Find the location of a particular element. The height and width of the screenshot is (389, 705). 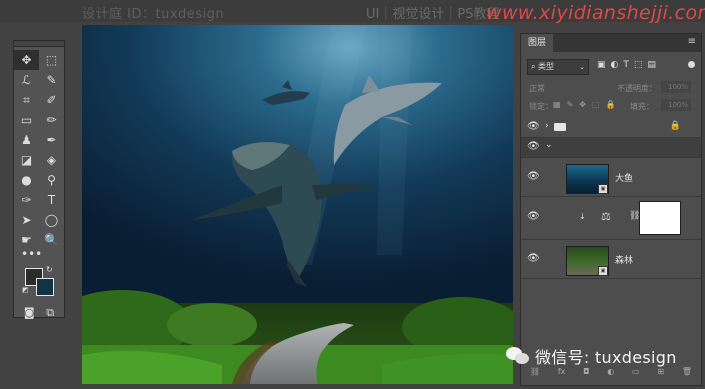

chevron-right-icon: › is located at coordinates (547, 126).